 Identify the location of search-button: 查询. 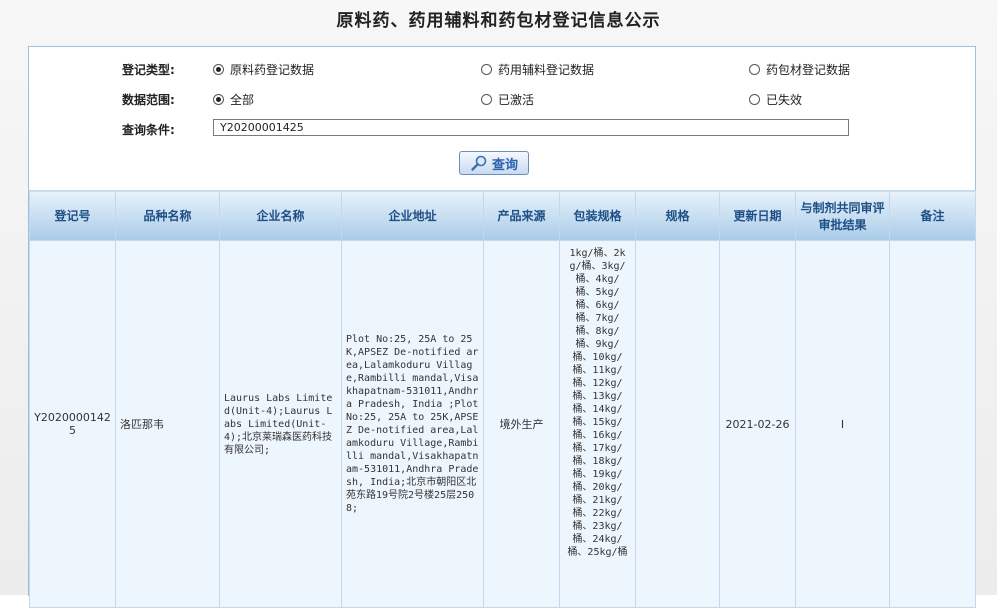
(494, 163).